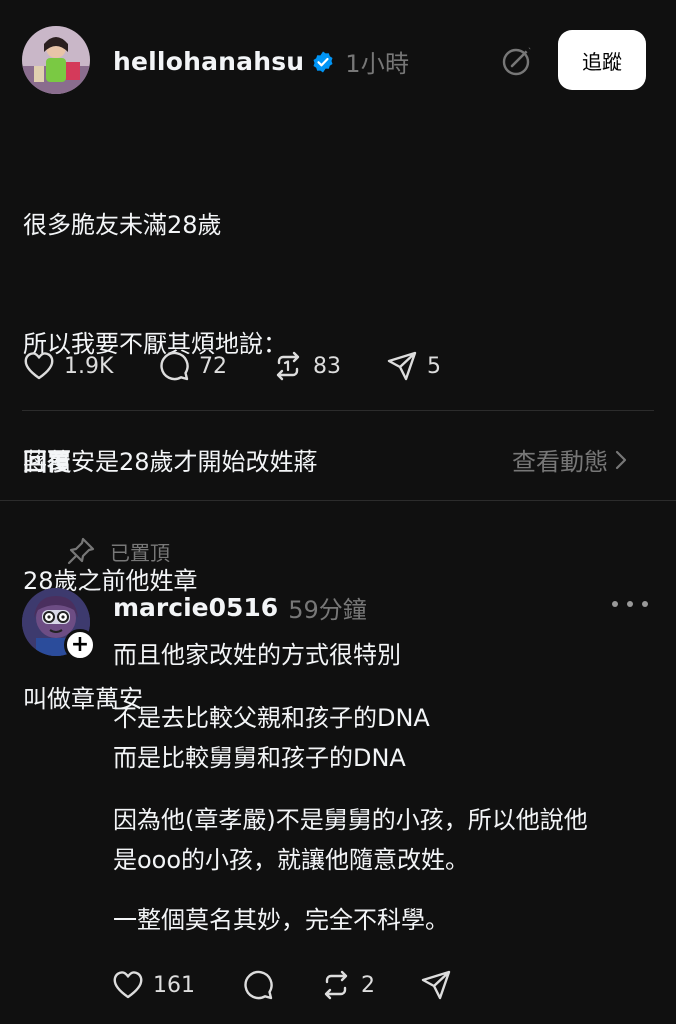 Image resolution: width=676 pixels, height=1024 pixels. I want to click on like-count: 1.9K, so click(89, 366).